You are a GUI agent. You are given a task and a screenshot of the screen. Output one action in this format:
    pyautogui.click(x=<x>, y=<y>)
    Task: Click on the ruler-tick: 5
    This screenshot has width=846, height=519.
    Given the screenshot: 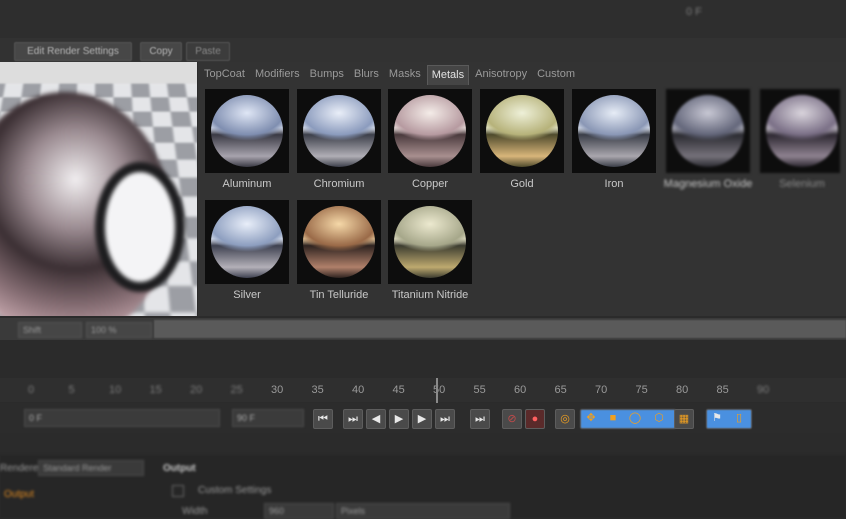 What is the action you would take?
    pyautogui.click(x=71, y=390)
    